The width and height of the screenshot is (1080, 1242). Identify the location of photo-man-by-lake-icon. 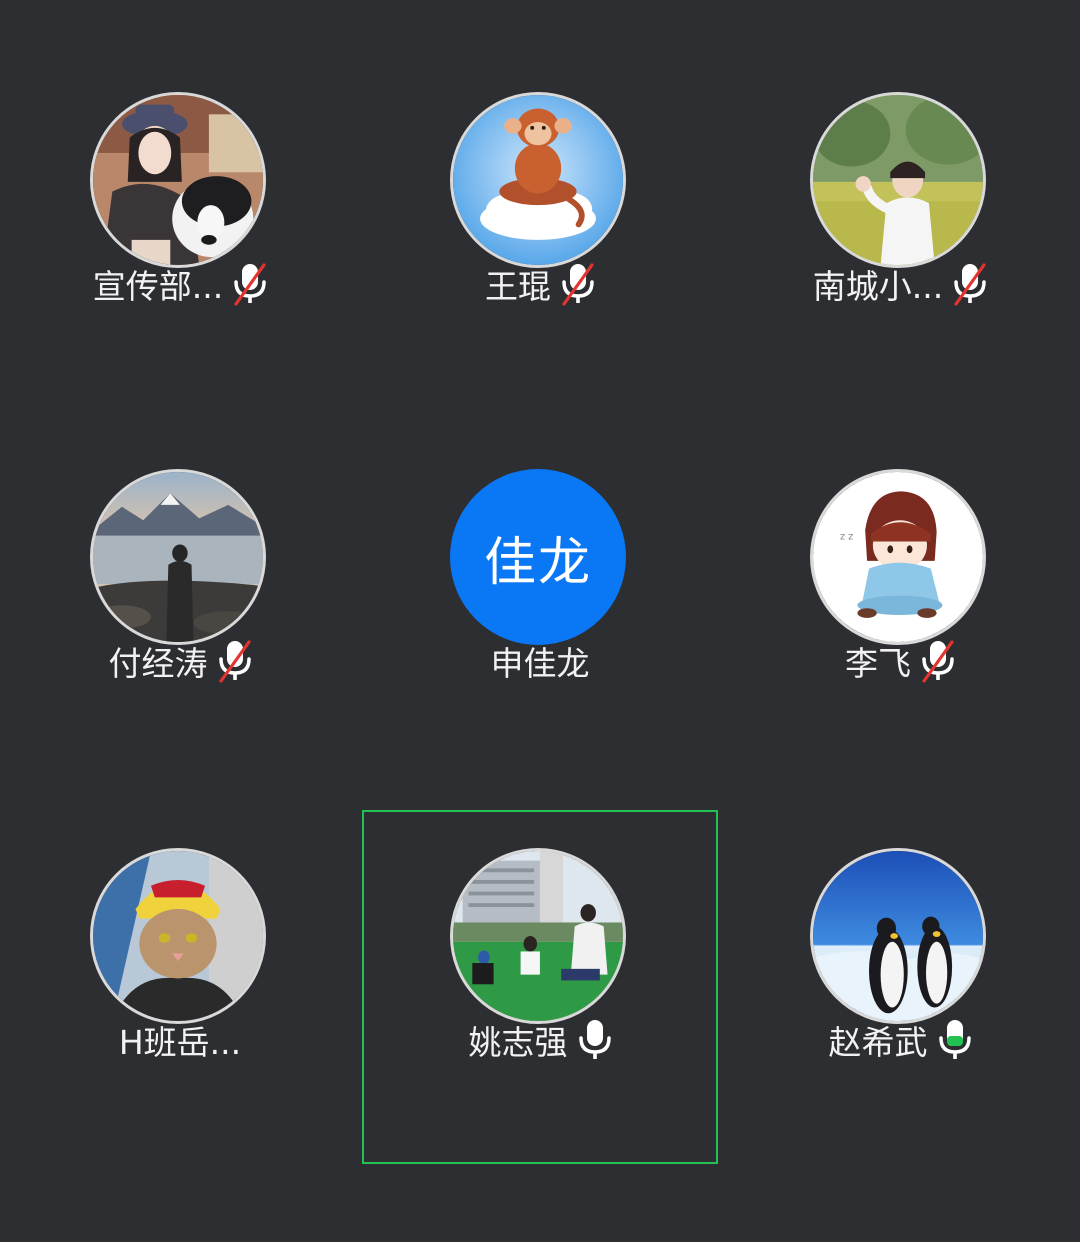
(178, 557).